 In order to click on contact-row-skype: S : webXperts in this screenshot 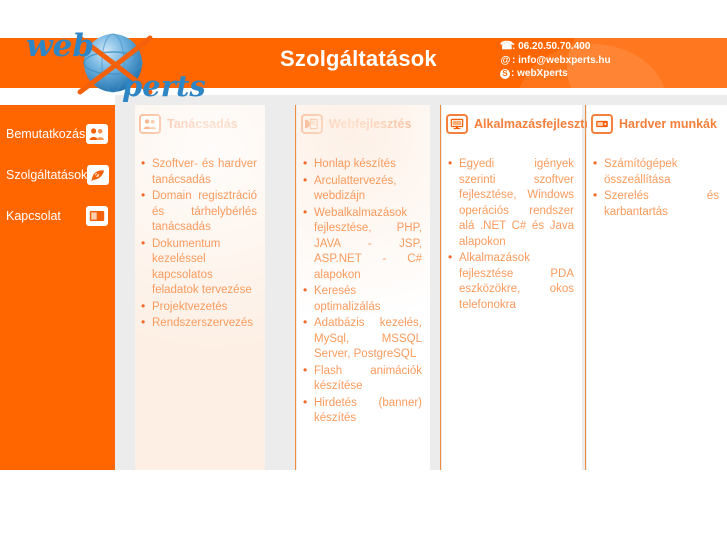, I will do `click(555, 74)`.